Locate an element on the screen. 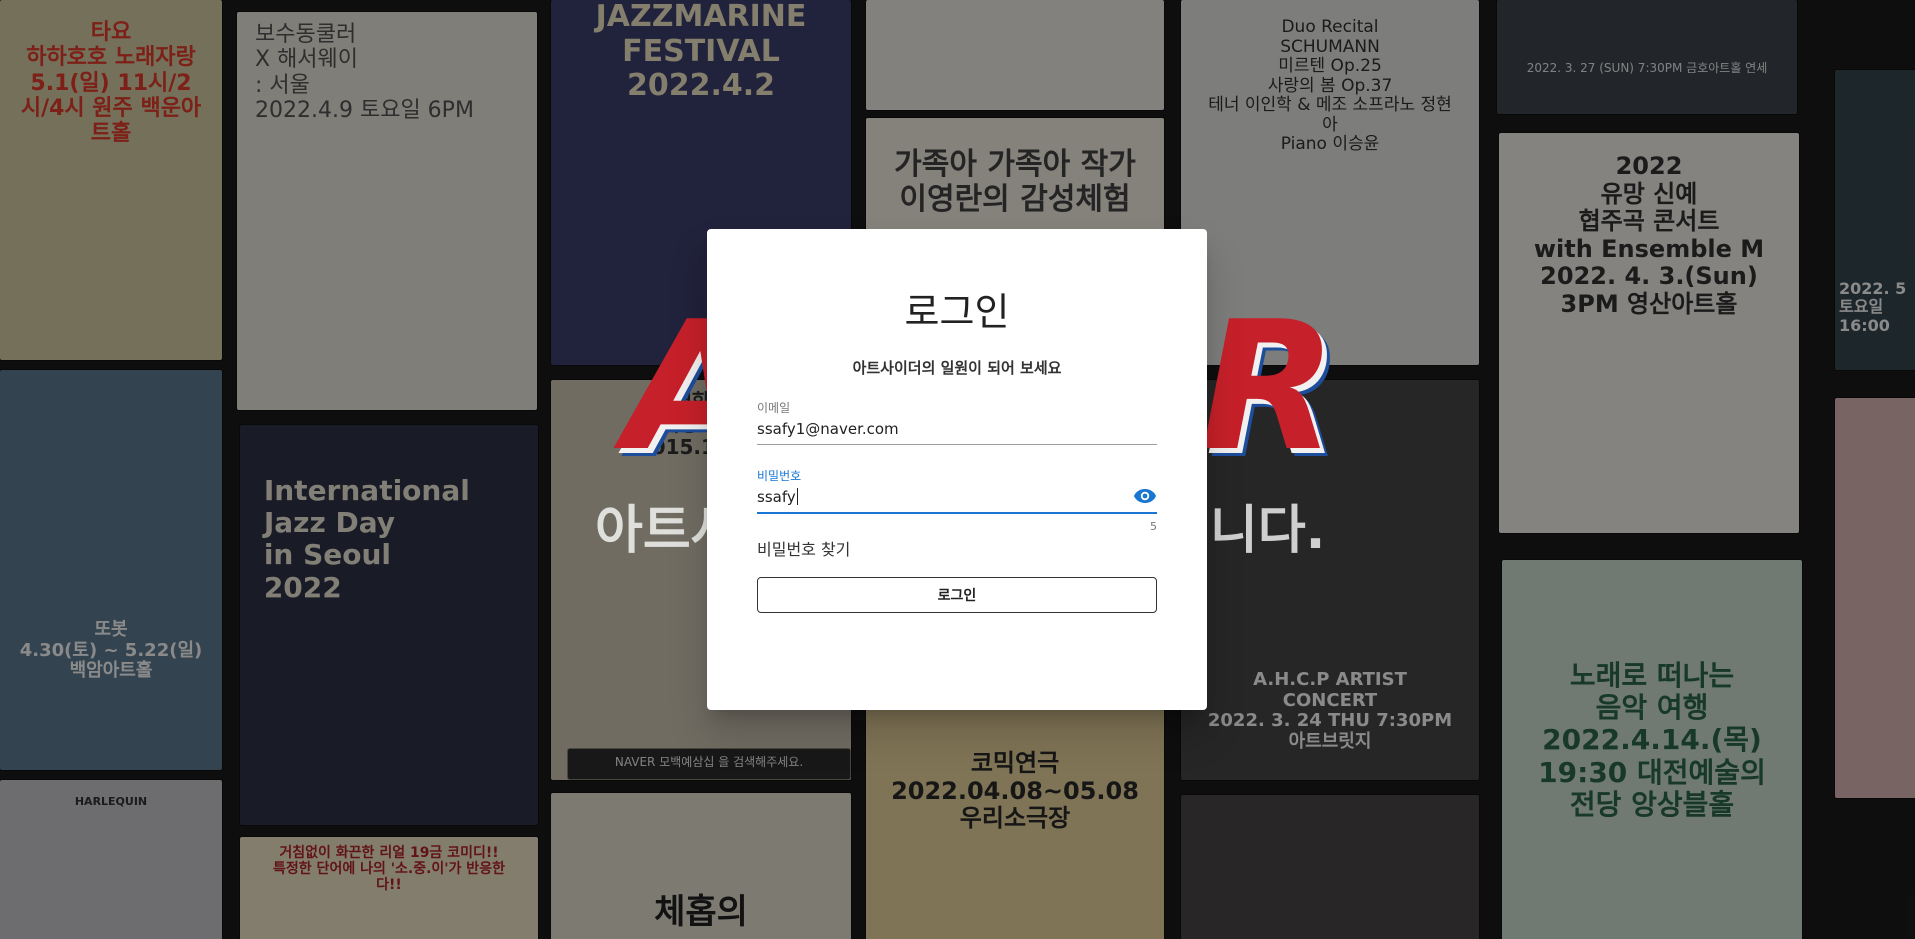 This screenshot has height=939, width=1915. password-underline is located at coordinates (957, 513).